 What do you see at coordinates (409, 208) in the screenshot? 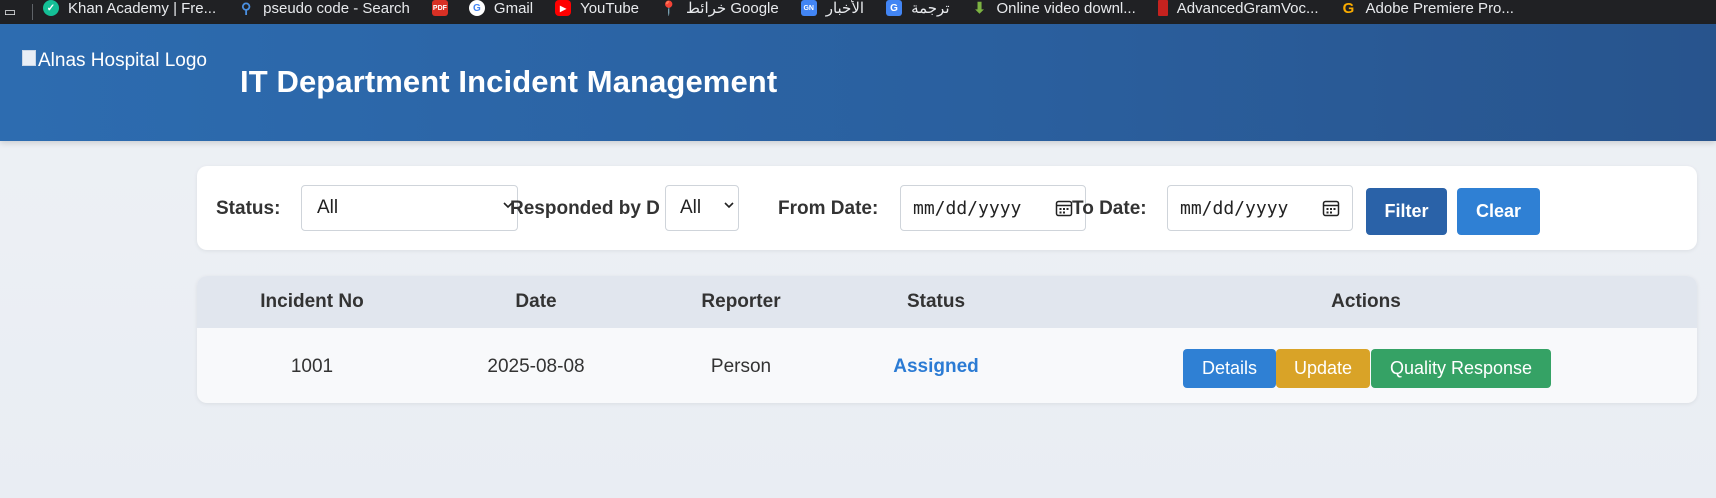
I see `status-select: All` at bounding box center [409, 208].